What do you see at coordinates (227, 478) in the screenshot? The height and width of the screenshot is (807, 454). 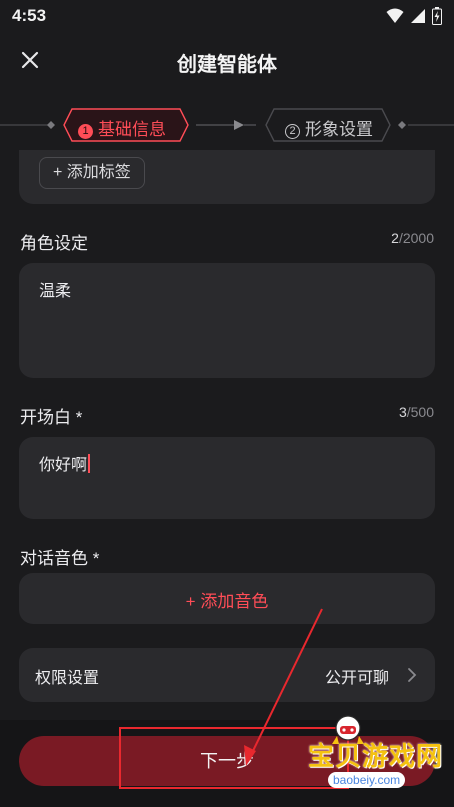 I see `opening-field: 你好啊` at bounding box center [227, 478].